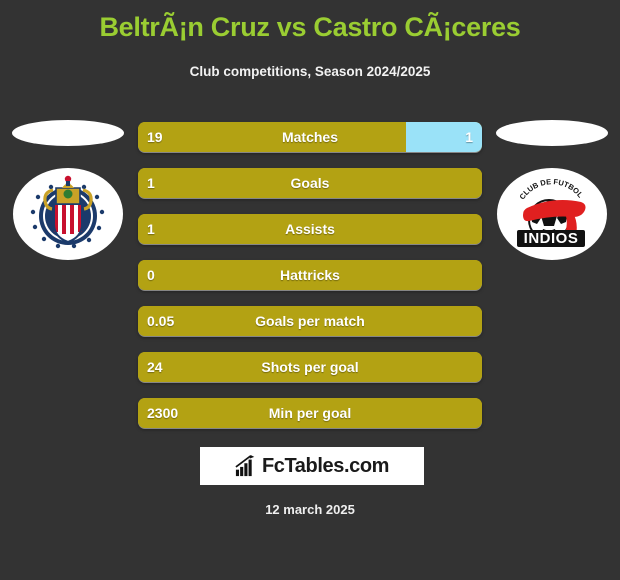 Image resolution: width=620 pixels, height=580 pixels. I want to click on generated-date: 12 march 2025, so click(310, 509).